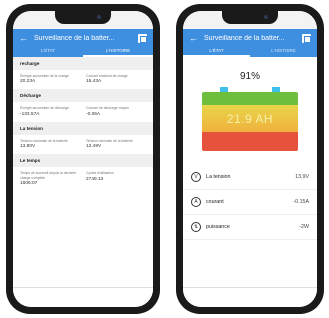  I want to click on cell-value: 2749.13, so click(95, 179).